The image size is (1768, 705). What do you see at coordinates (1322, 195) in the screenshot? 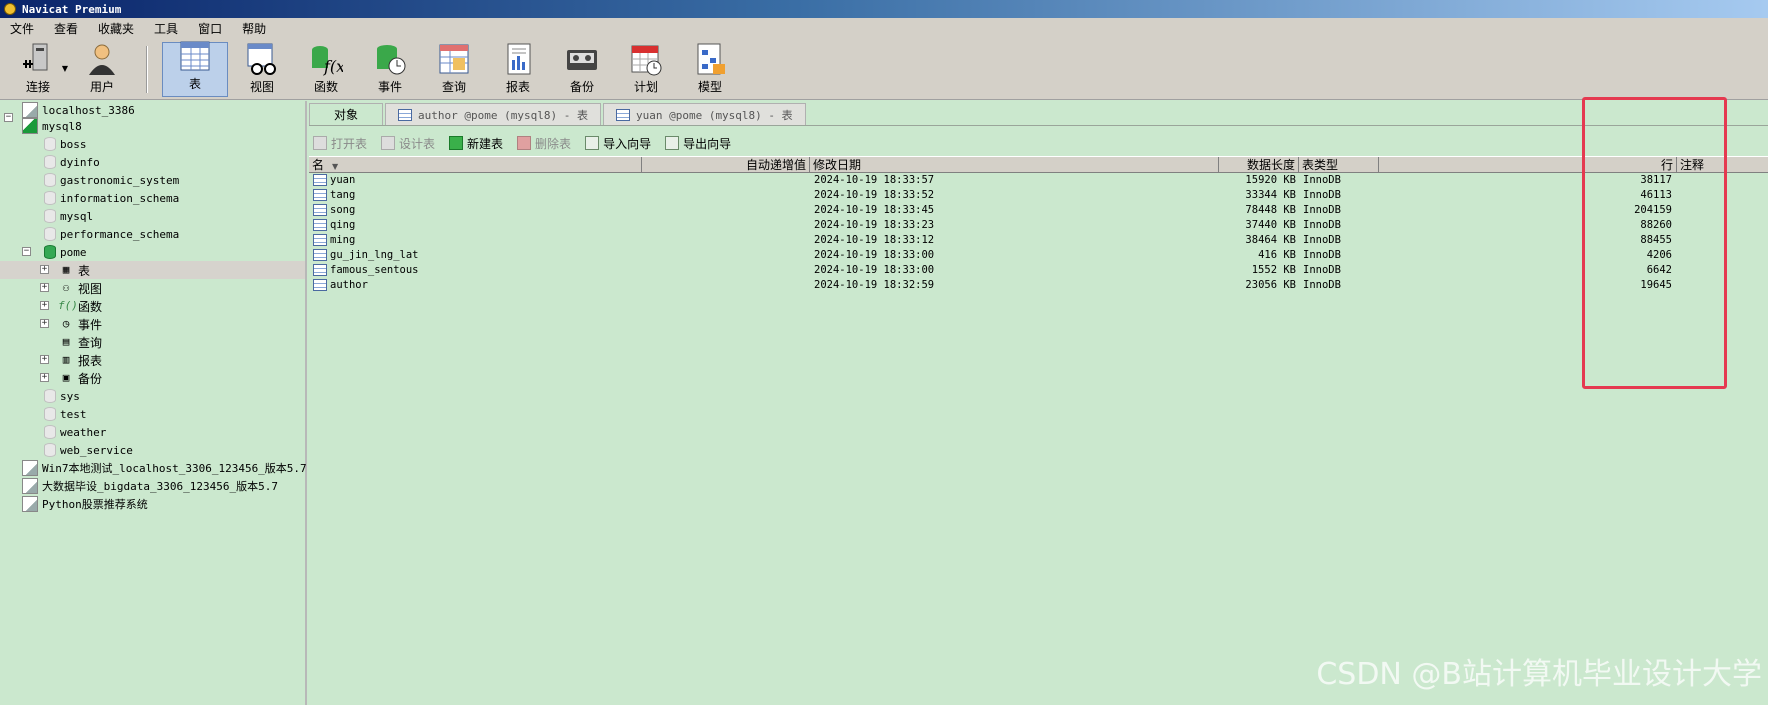
I see `cell-engine: InnoDB` at bounding box center [1322, 195].